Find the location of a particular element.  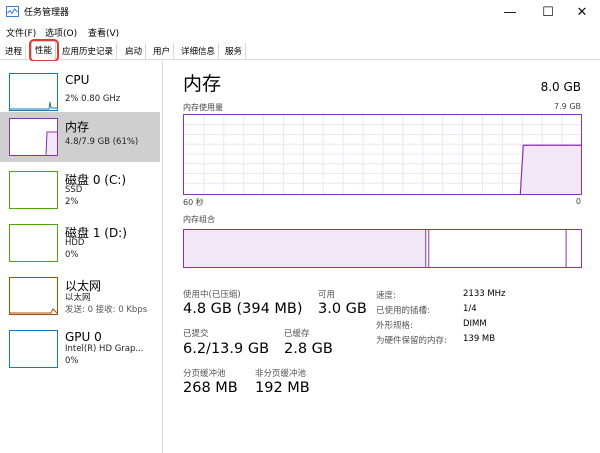

memory-composition-bar is located at coordinates (382, 248).